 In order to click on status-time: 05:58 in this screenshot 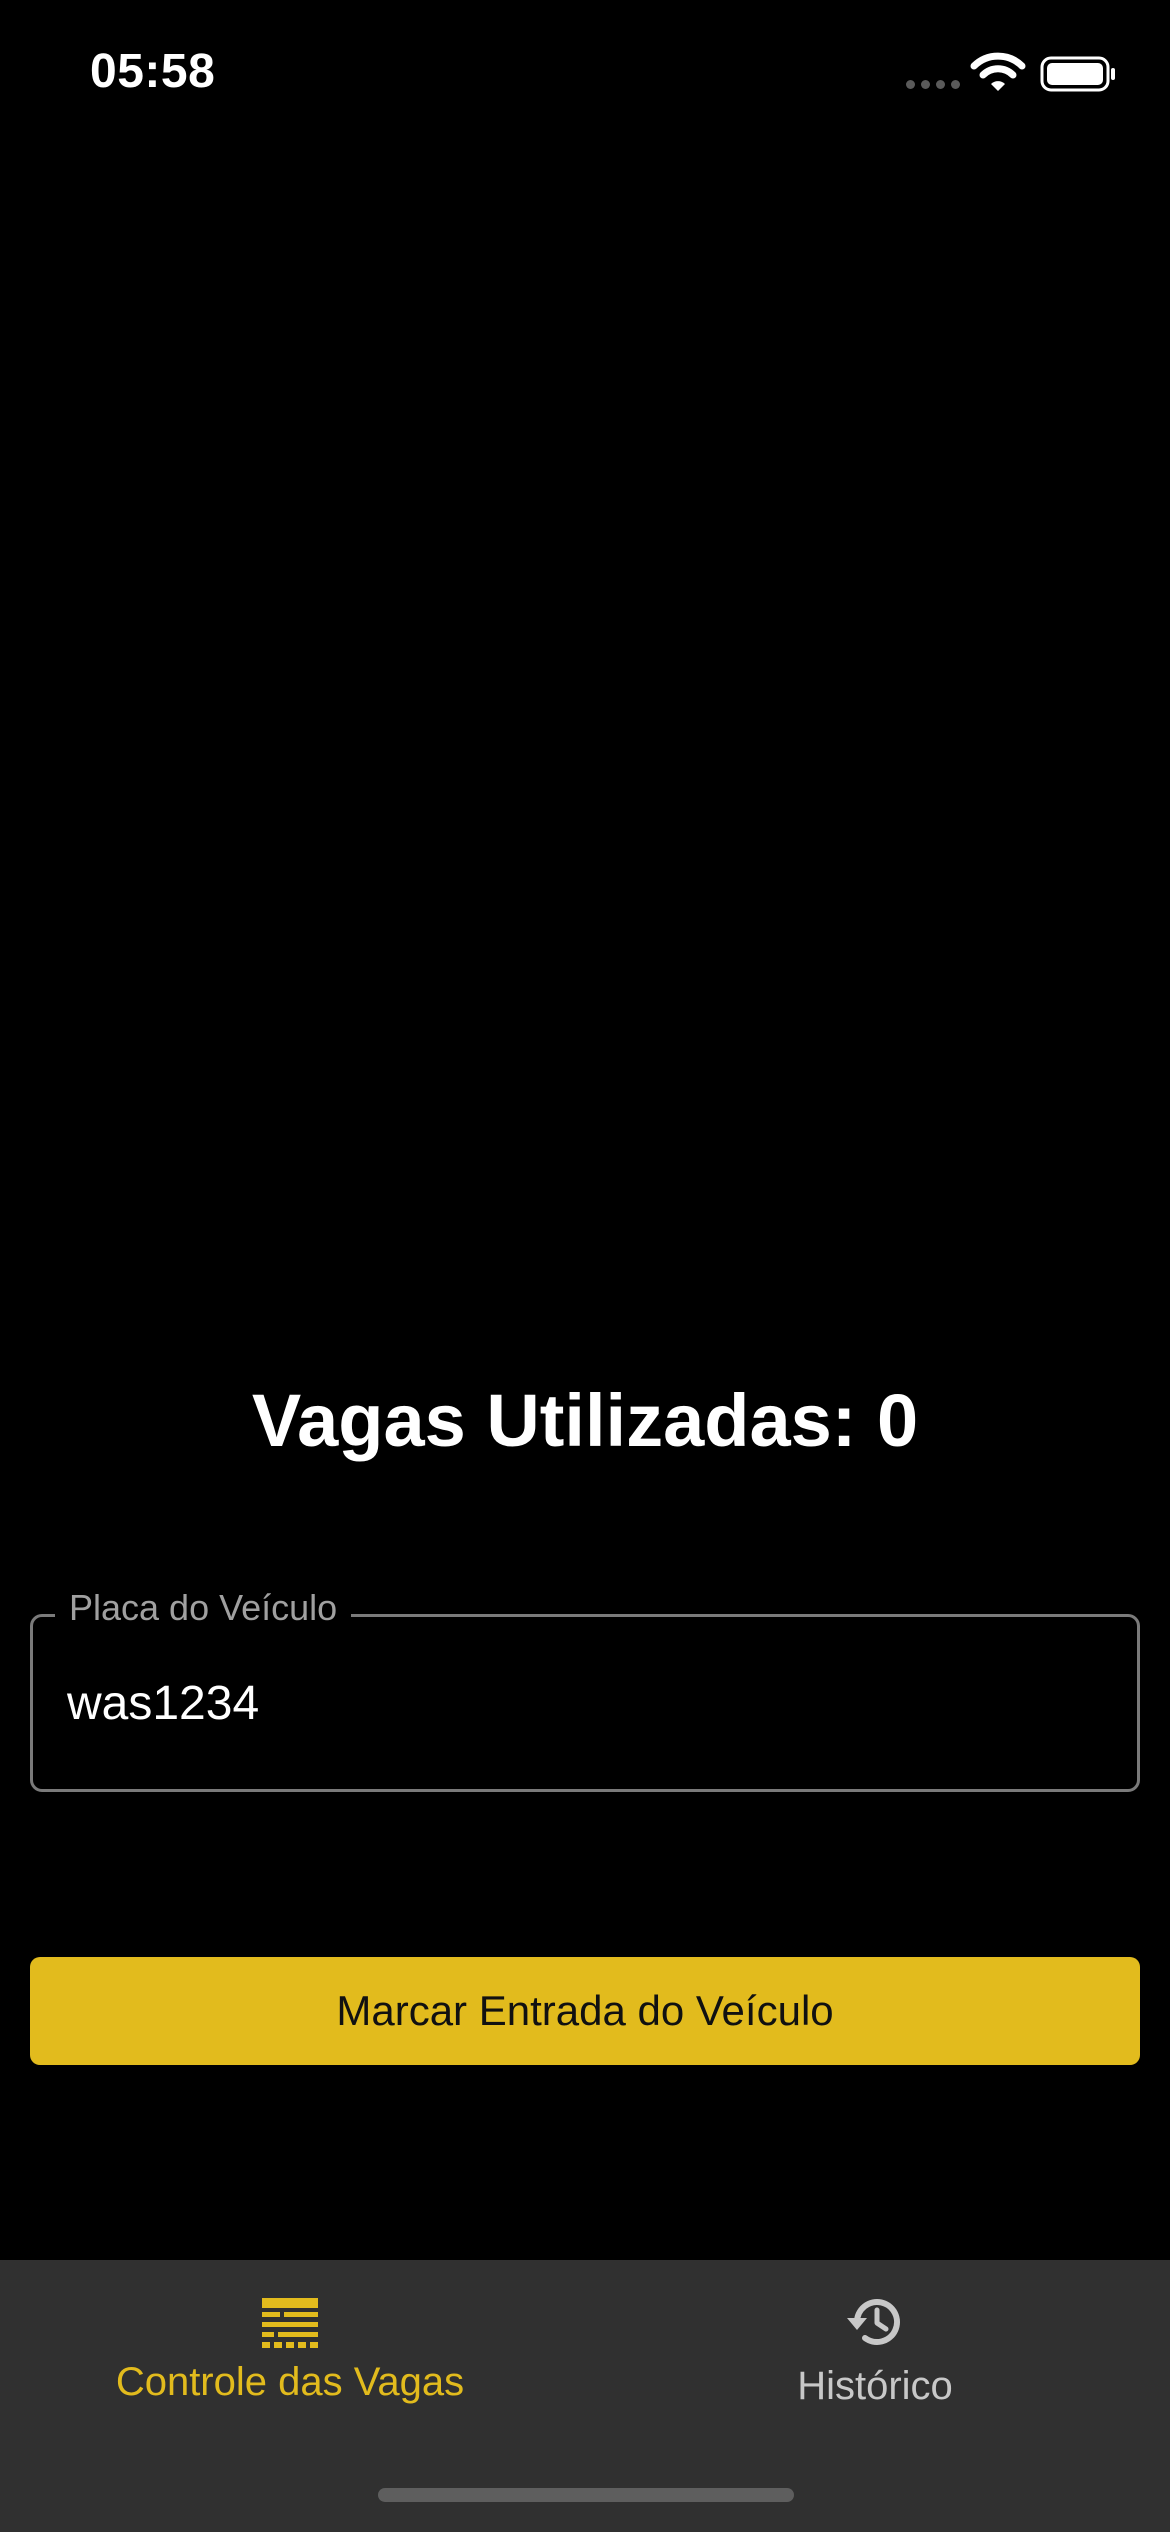, I will do `click(153, 71)`.